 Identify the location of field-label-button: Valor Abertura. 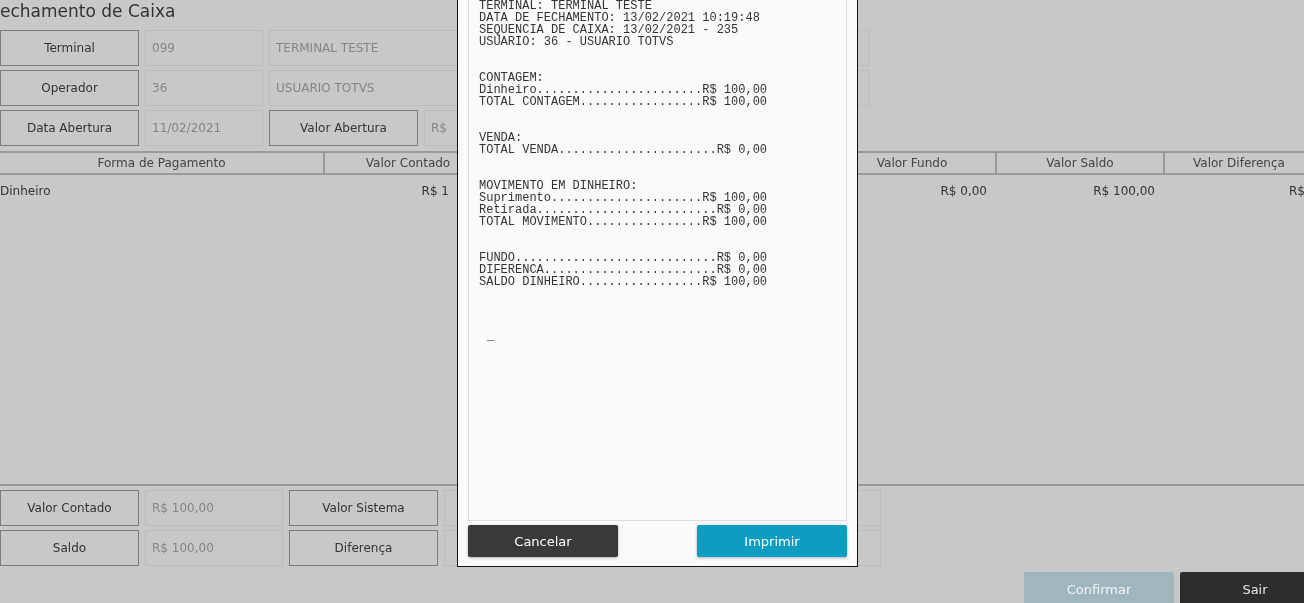
(343, 128).